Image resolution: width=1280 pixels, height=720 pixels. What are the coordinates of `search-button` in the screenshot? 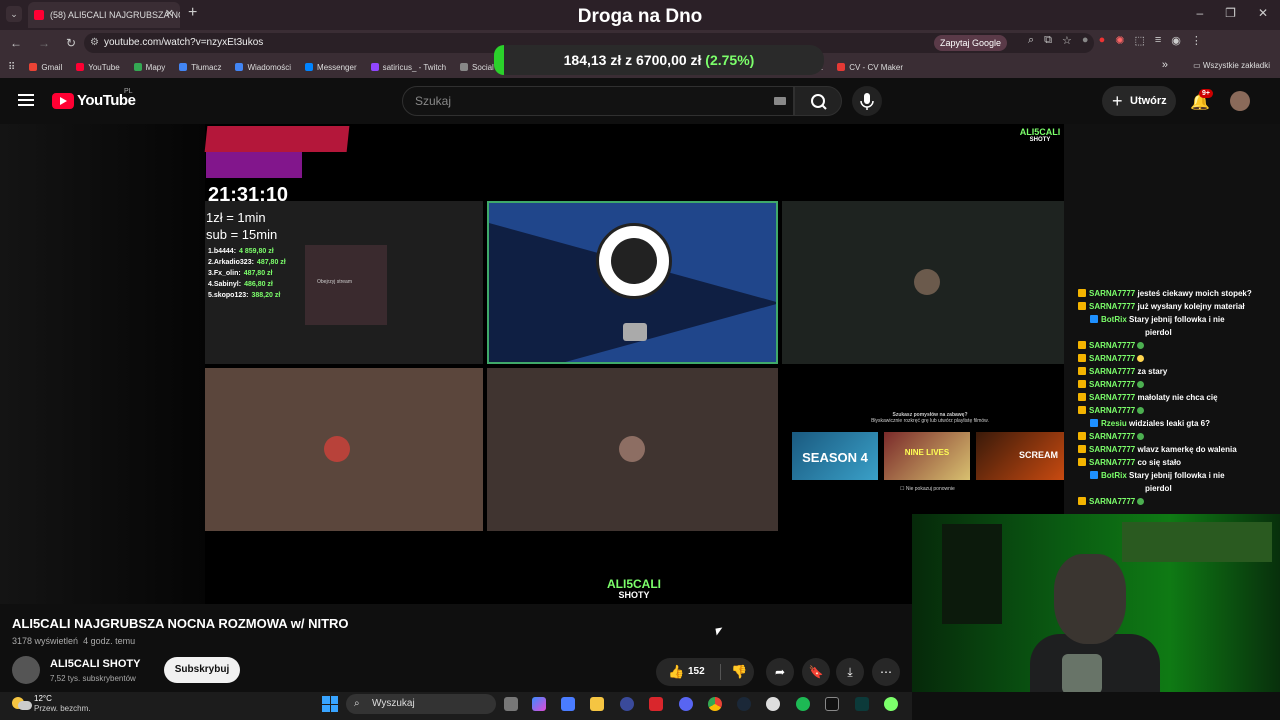 It's located at (818, 101).